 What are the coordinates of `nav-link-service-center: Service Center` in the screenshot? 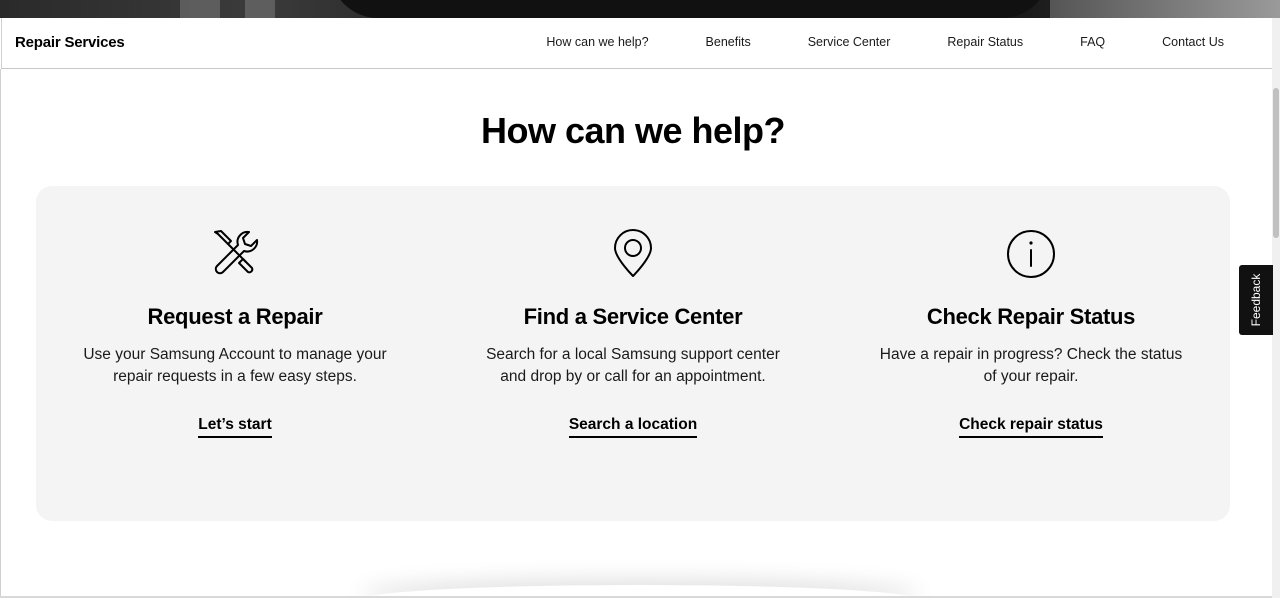 It's located at (849, 42).